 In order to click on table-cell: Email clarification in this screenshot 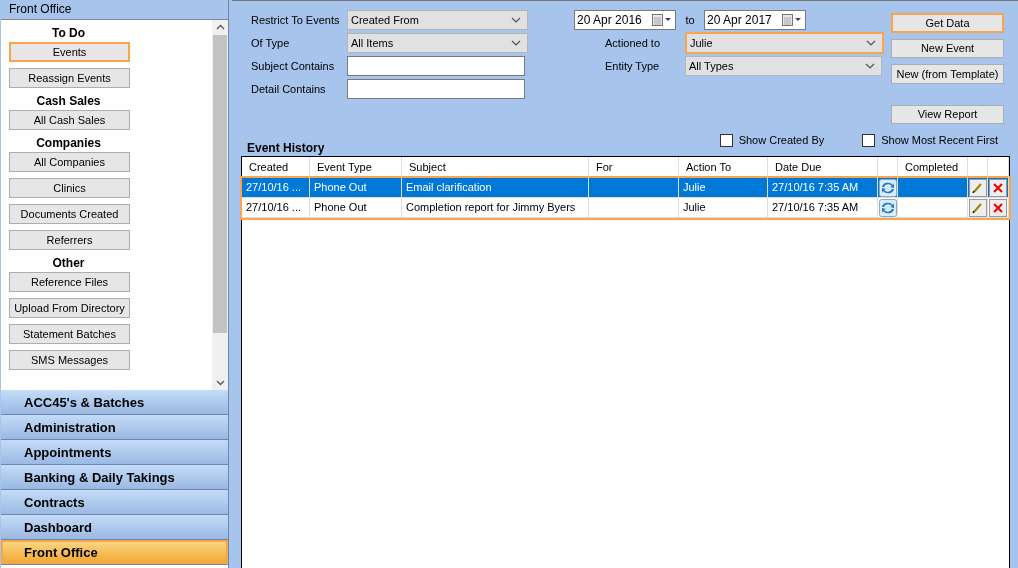, I will do `click(449, 187)`.